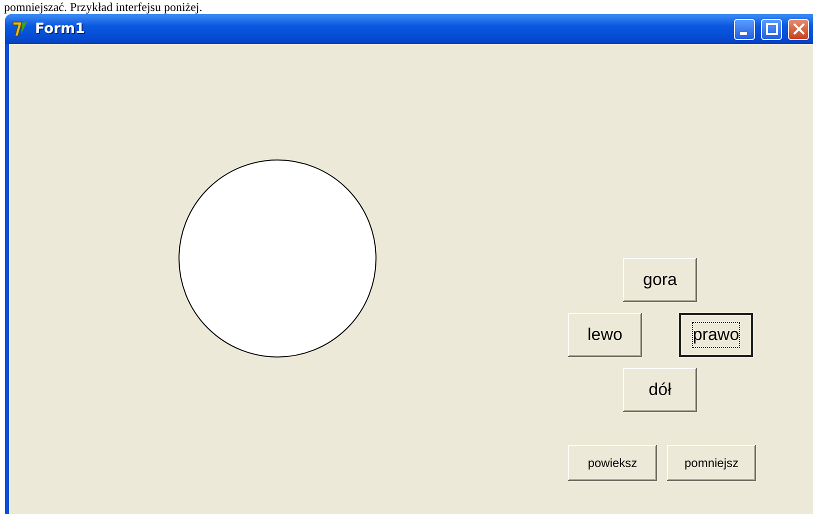 This screenshot has height=514, width=813. I want to click on form-button: powieksz, so click(612, 463).